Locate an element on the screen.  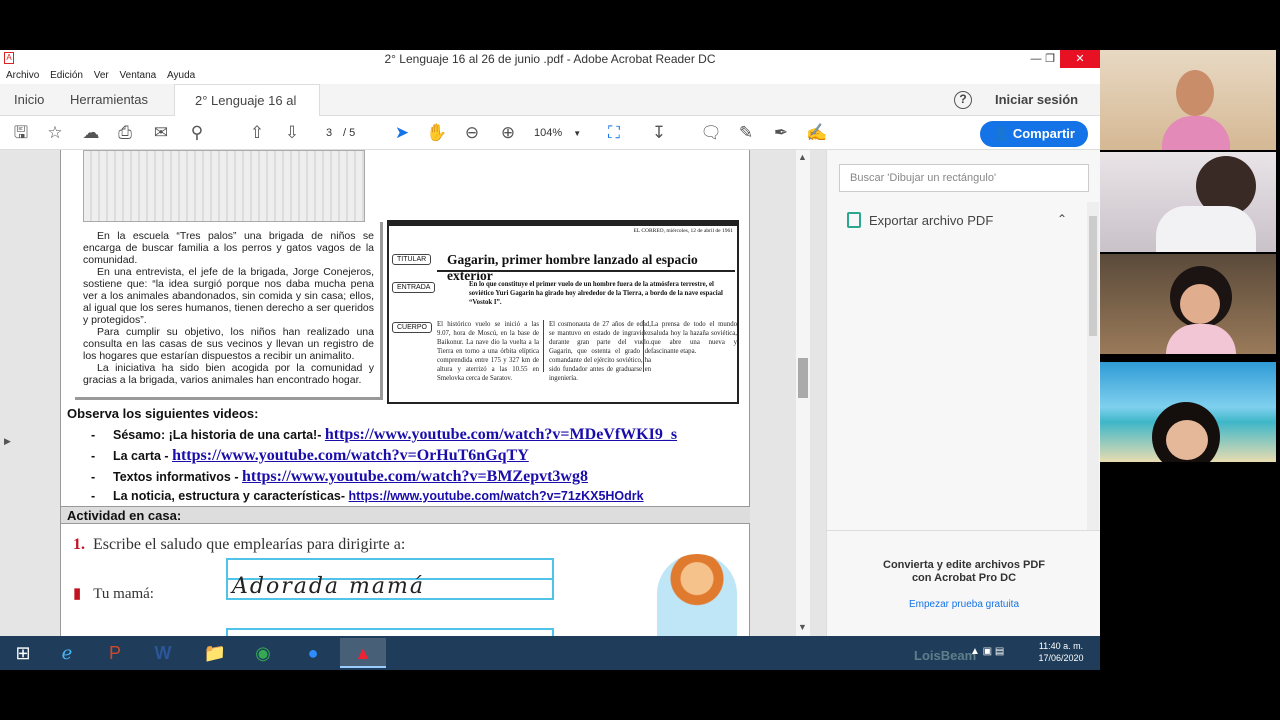
prompt-tu-mama: ▮ Tu mamá: is located at coordinates (113, 593).